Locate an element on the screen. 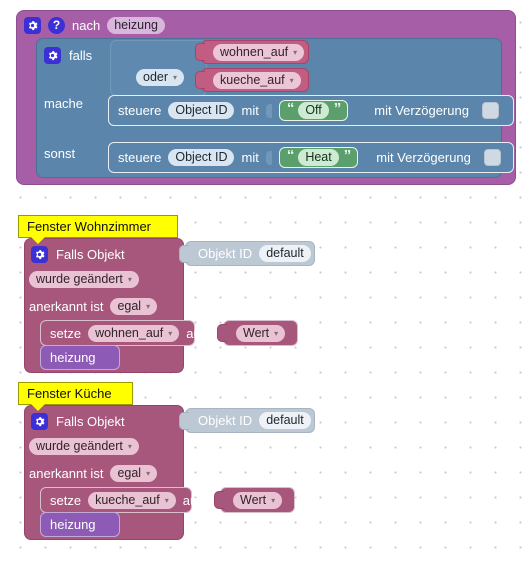  variable-name-field: kueche_auf ▾ is located at coordinates (257, 80).